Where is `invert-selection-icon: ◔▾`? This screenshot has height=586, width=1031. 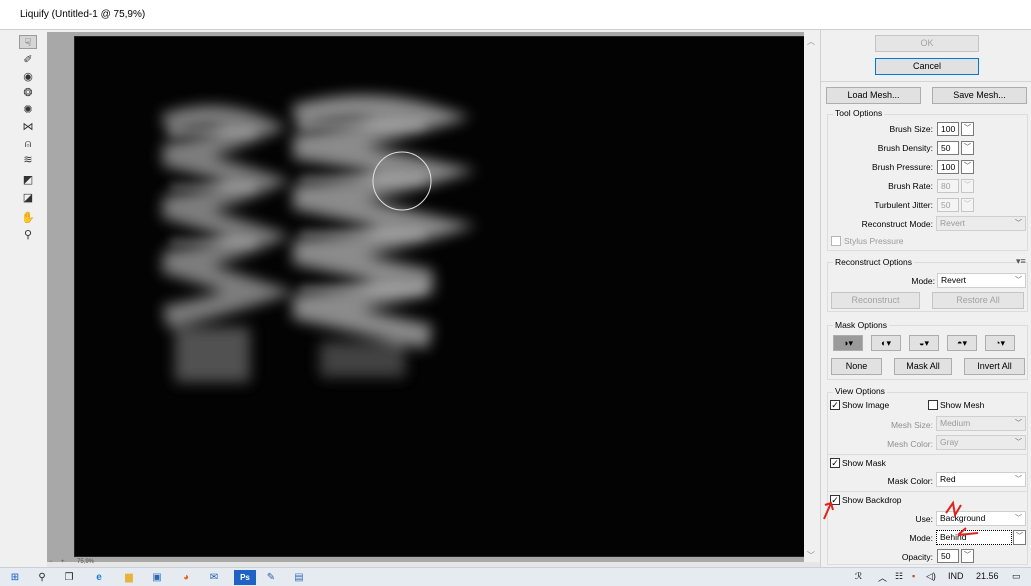 invert-selection-icon: ◔▾ is located at coordinates (1000, 343).